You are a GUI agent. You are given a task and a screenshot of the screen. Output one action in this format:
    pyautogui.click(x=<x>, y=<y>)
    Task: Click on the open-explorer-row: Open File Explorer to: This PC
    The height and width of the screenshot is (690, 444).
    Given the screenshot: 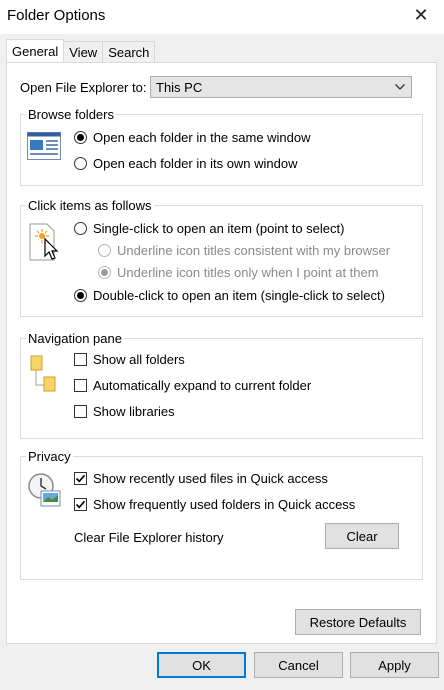 What is the action you would take?
    pyautogui.click(x=216, y=87)
    